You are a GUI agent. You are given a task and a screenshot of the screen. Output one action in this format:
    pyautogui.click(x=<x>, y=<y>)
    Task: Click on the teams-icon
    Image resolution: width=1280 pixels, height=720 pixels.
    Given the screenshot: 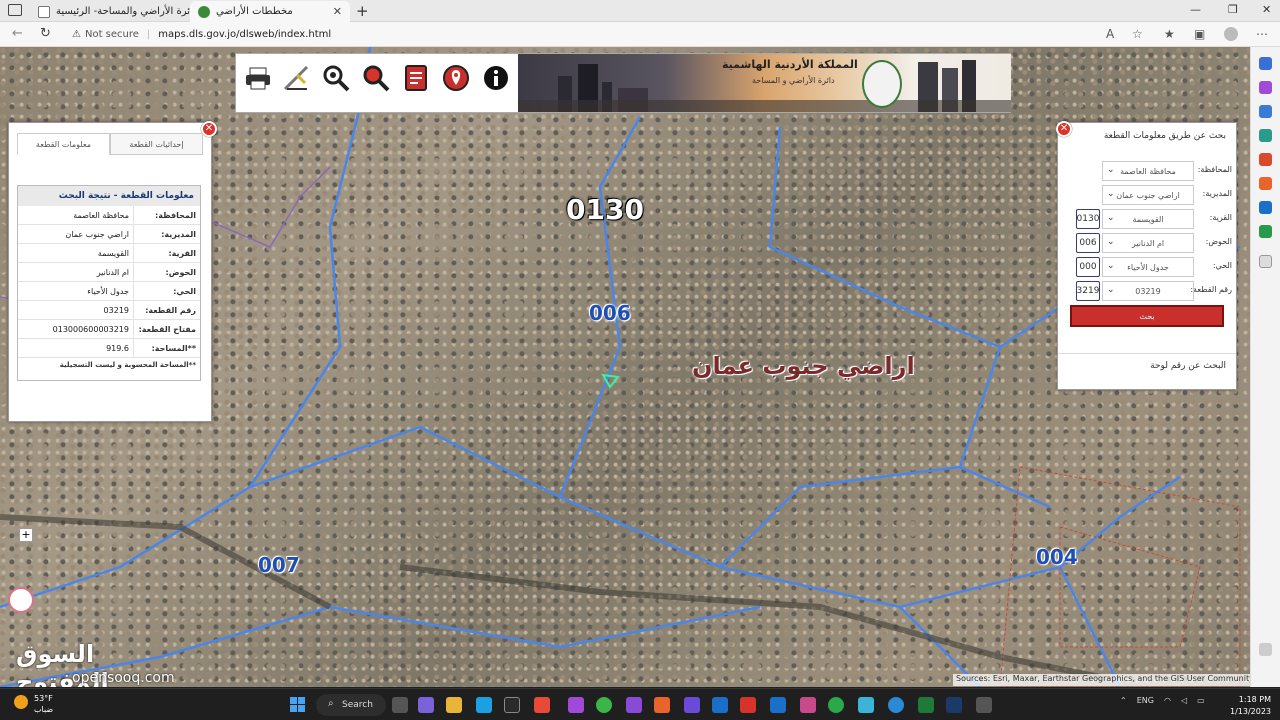 What is the action you would take?
    pyautogui.click(x=426, y=705)
    